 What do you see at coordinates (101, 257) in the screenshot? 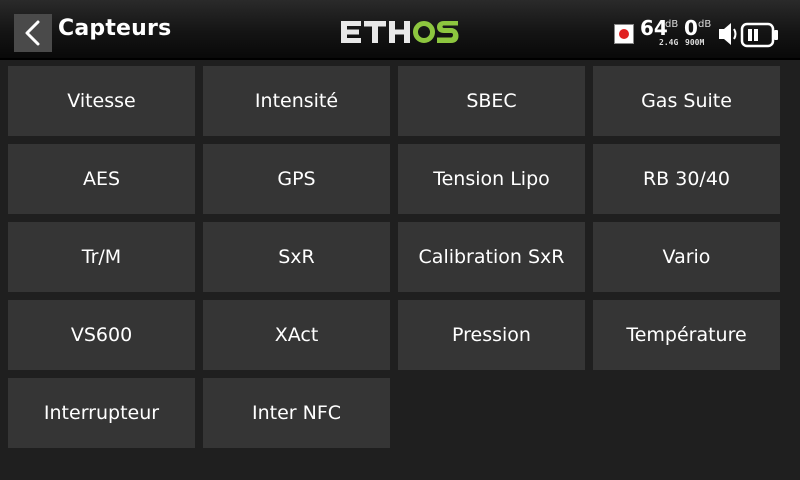
I see `sensor-tile-tr-m: Tr/M` at bounding box center [101, 257].